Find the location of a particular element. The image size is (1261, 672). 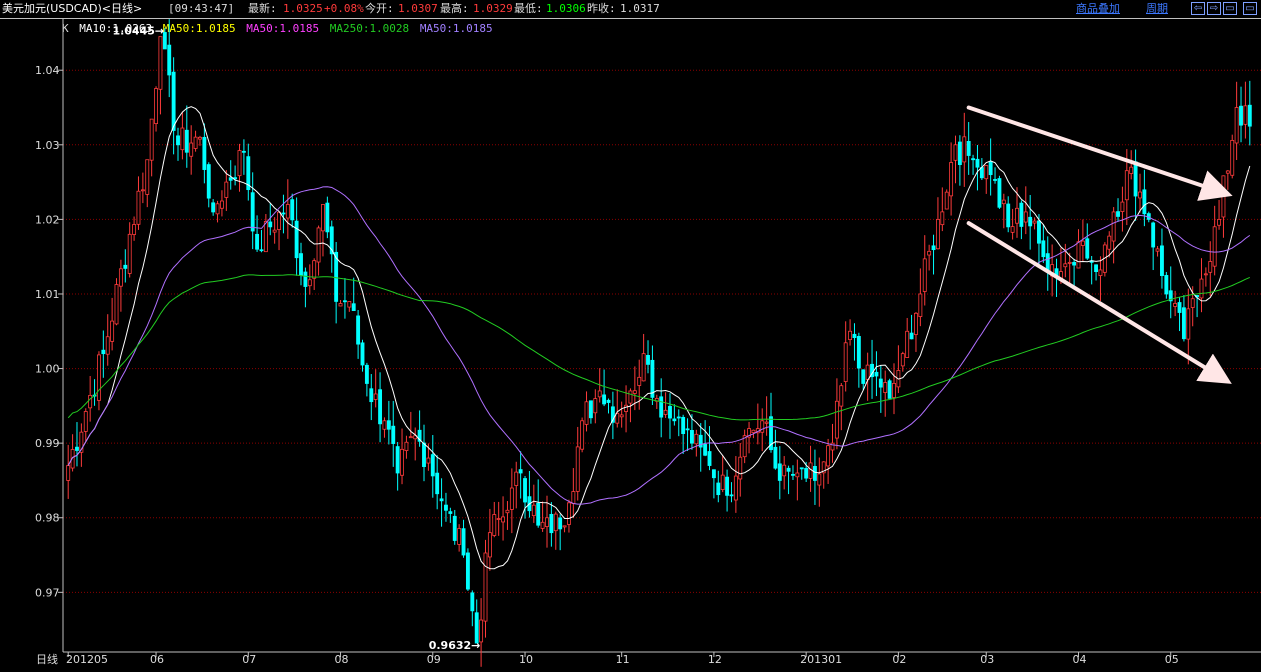

x-tick-label: 11 is located at coordinates (623, 659).